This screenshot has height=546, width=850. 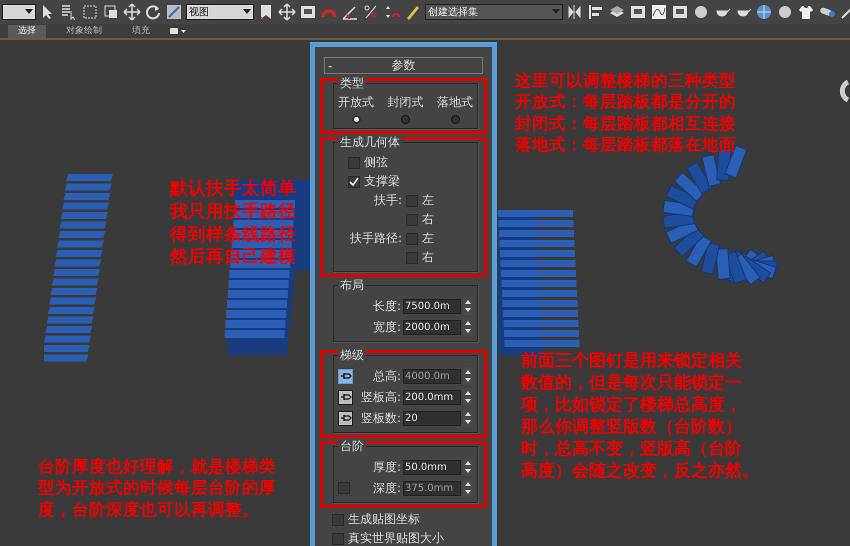 What do you see at coordinates (432, 418) in the screenshot?
I see `number-field: 20` at bounding box center [432, 418].